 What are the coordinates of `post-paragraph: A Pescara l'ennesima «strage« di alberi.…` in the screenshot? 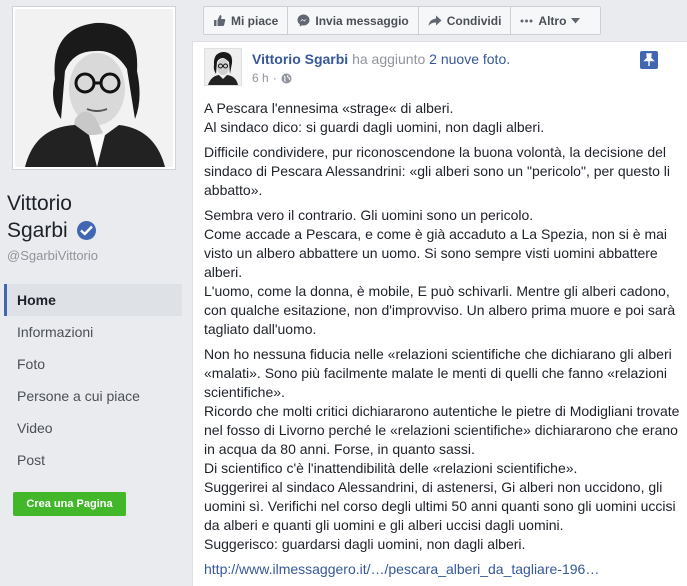 It's located at (374, 117).